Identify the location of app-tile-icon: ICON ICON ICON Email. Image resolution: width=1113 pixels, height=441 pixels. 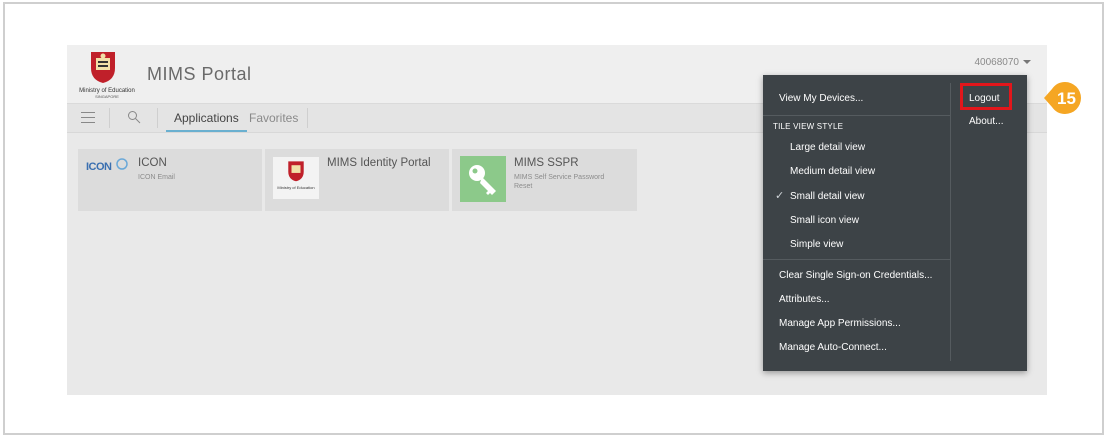
(170, 180).